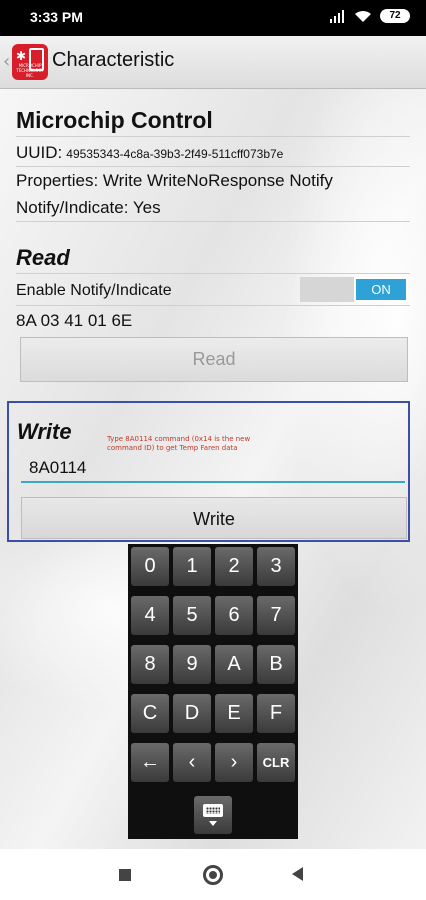  Describe the element at coordinates (30, 62) in the screenshot. I see `microchip-logo-icon: ✱ MICROCHIP TECHNOLOGY INC.` at that location.